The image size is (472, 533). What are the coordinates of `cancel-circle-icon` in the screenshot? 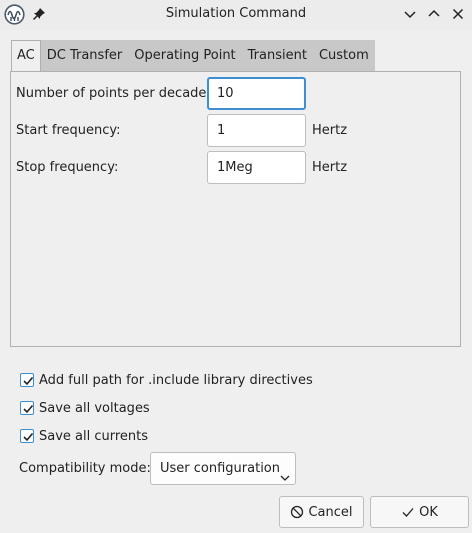 It's located at (297, 512).